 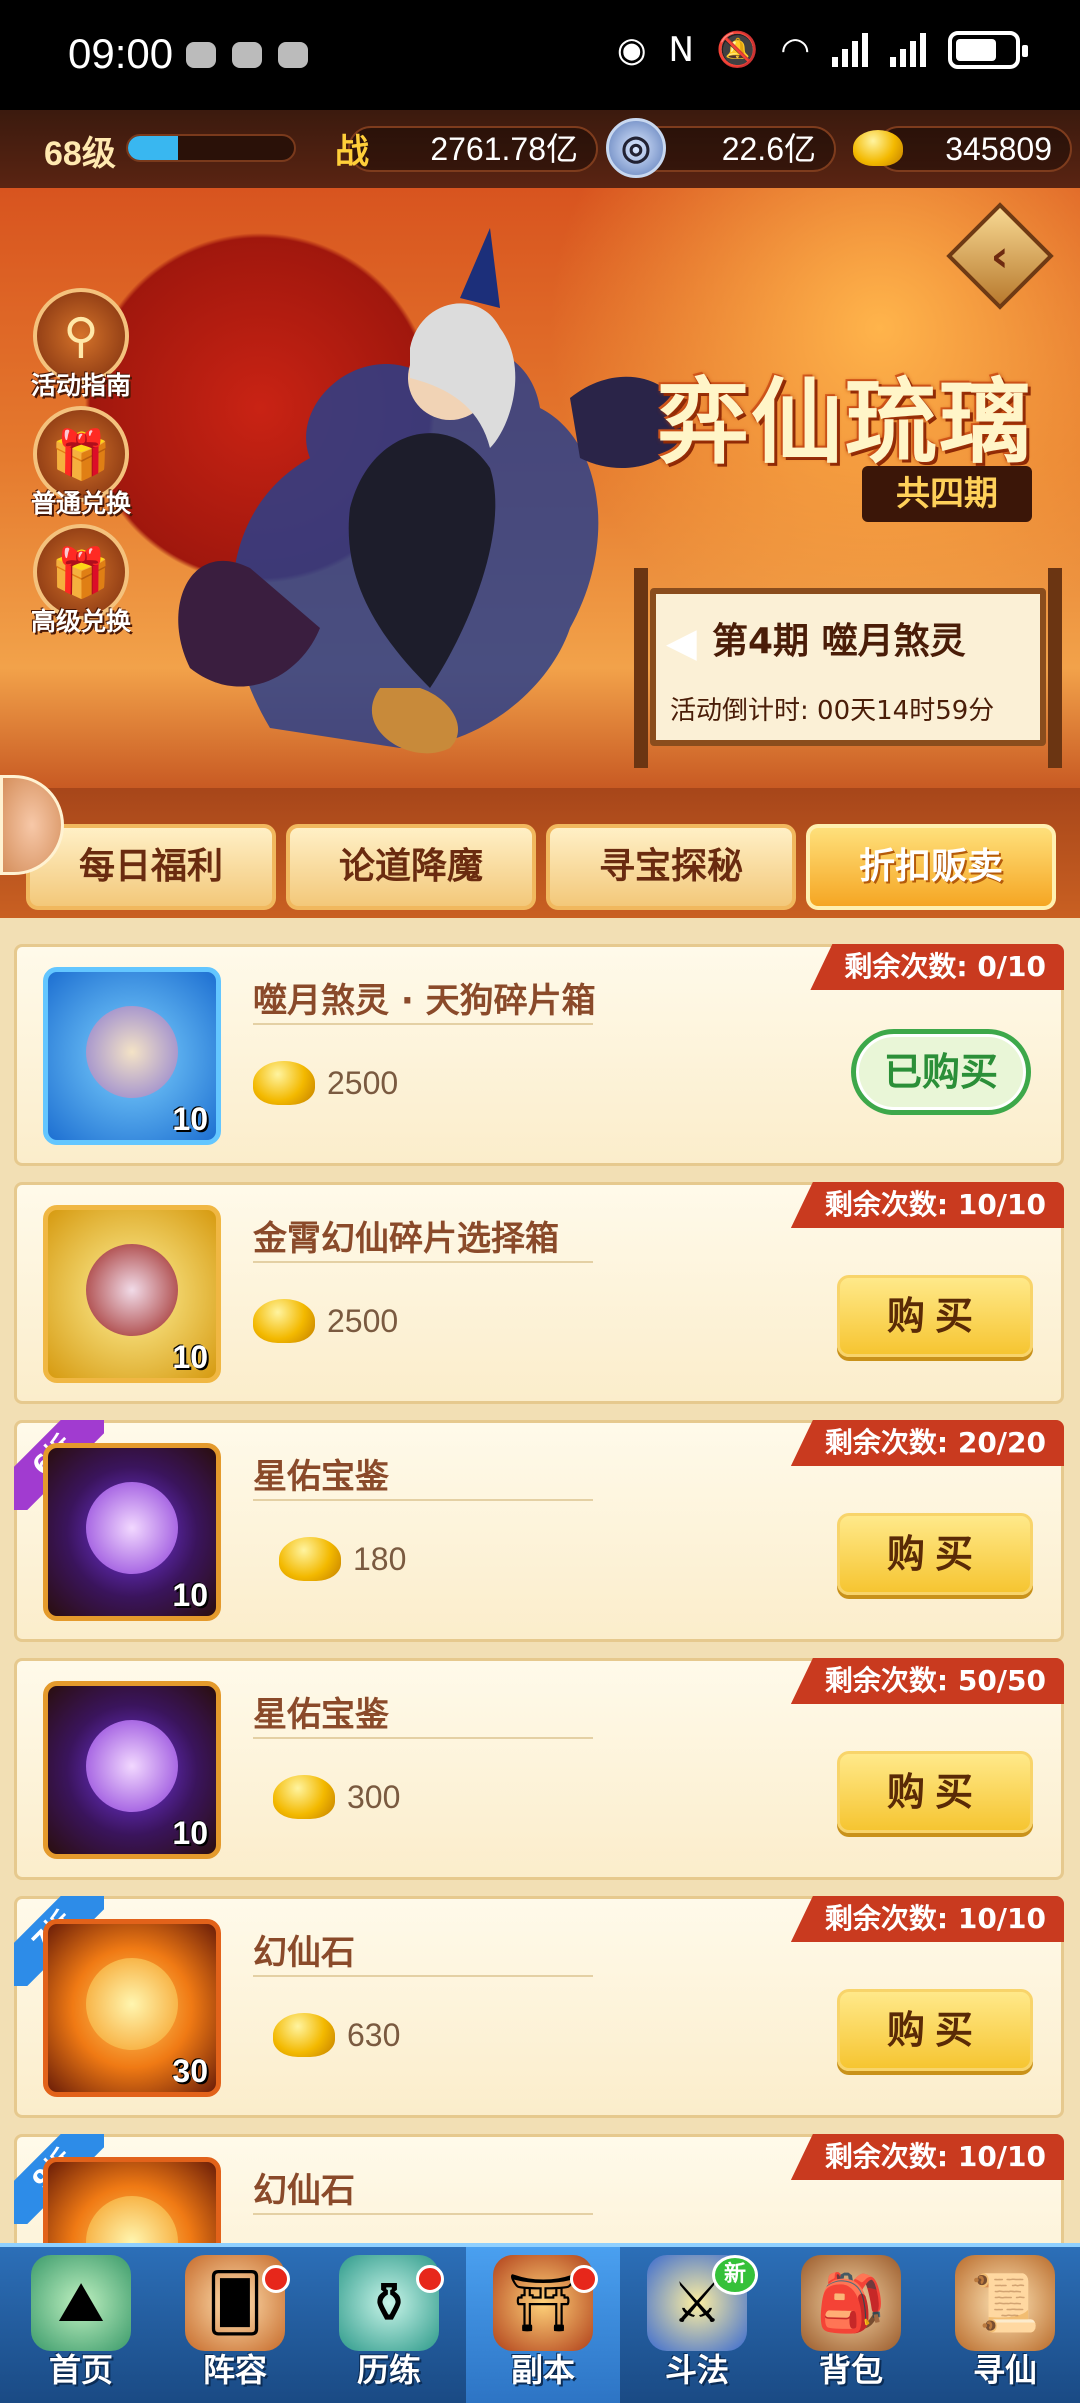 What do you see at coordinates (540, 149) in the screenshot?
I see `resource-bar: 68级 2761.78亿 战 22.6亿 ◎ 345809` at bounding box center [540, 149].